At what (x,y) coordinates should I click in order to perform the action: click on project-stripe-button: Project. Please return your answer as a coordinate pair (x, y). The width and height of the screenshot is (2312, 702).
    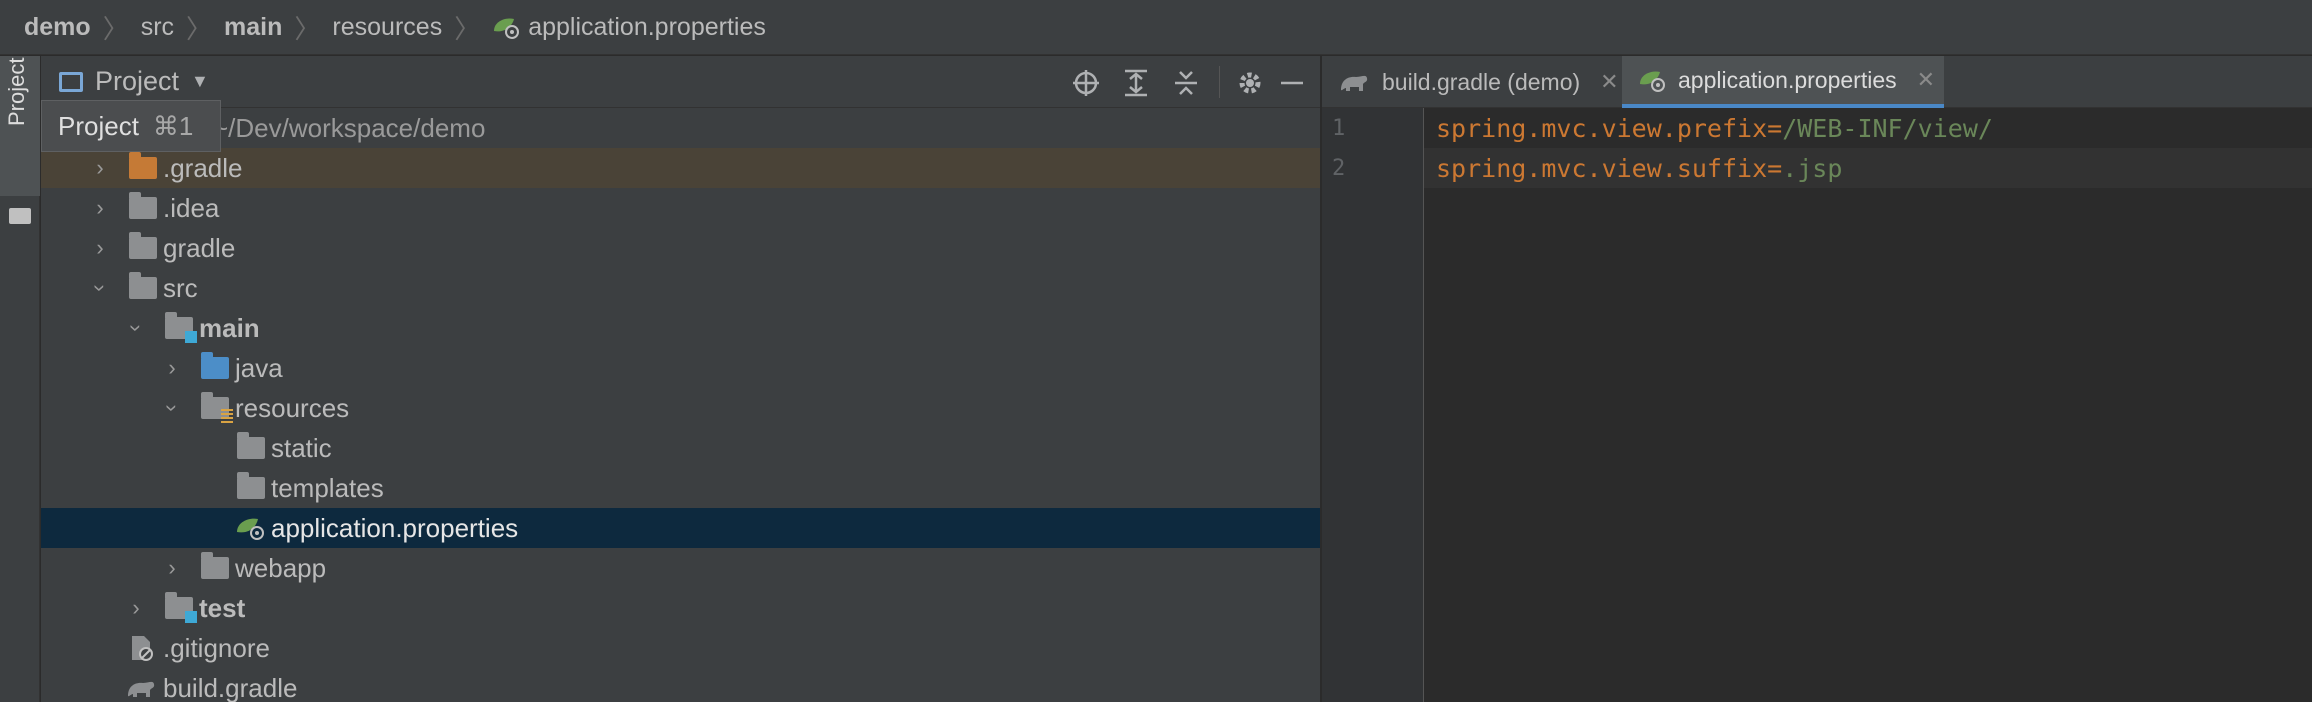
    Looking at the image, I should click on (20, 126).